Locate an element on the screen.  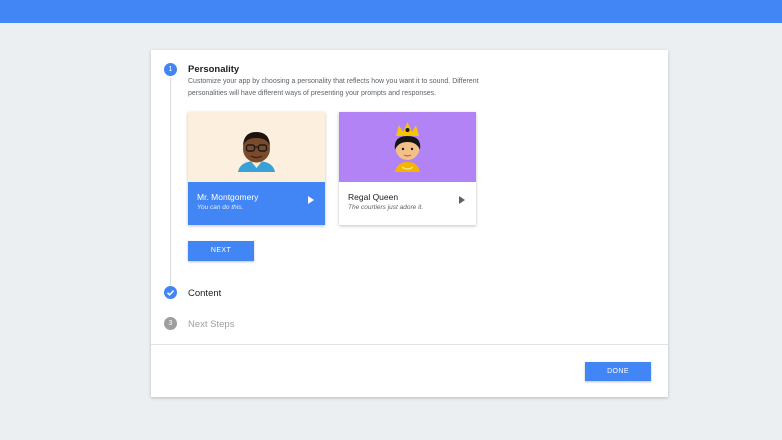
personality-name: Regal Queen is located at coordinates (373, 197).